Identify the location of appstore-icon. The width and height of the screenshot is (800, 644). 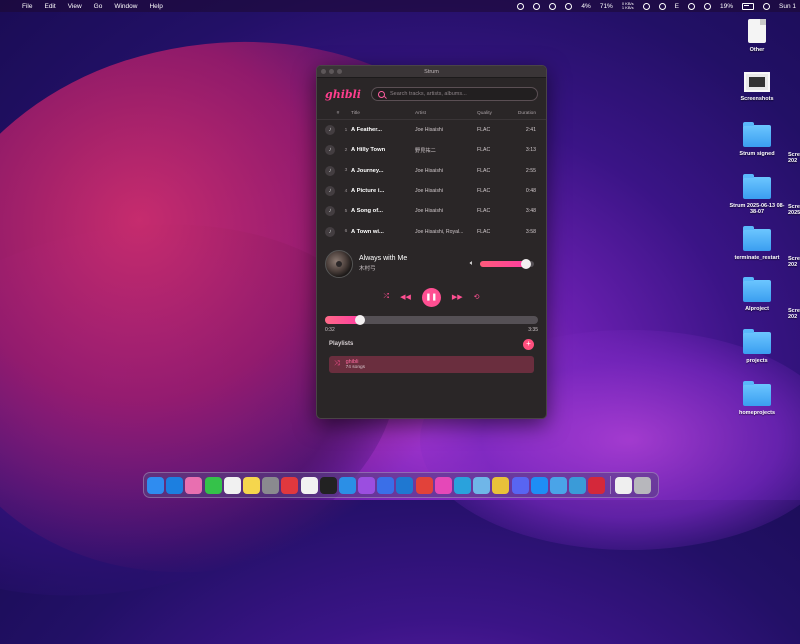
(539, 485).